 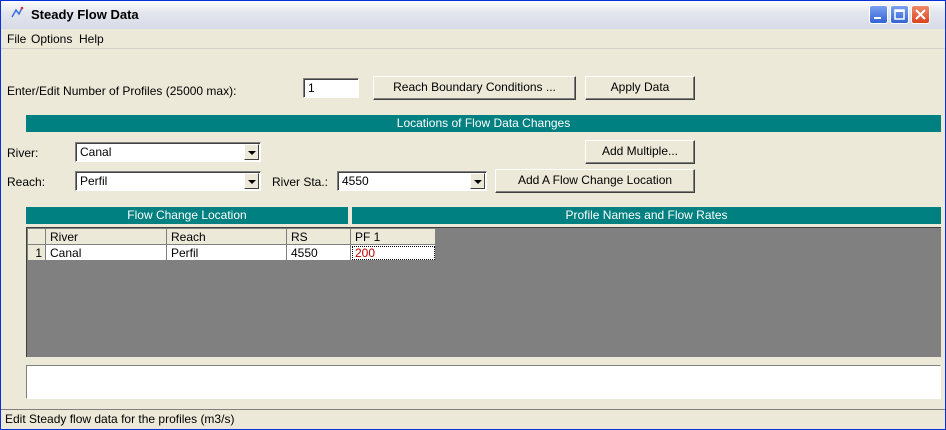 I want to click on menu-help: Help, so click(x=91, y=39).